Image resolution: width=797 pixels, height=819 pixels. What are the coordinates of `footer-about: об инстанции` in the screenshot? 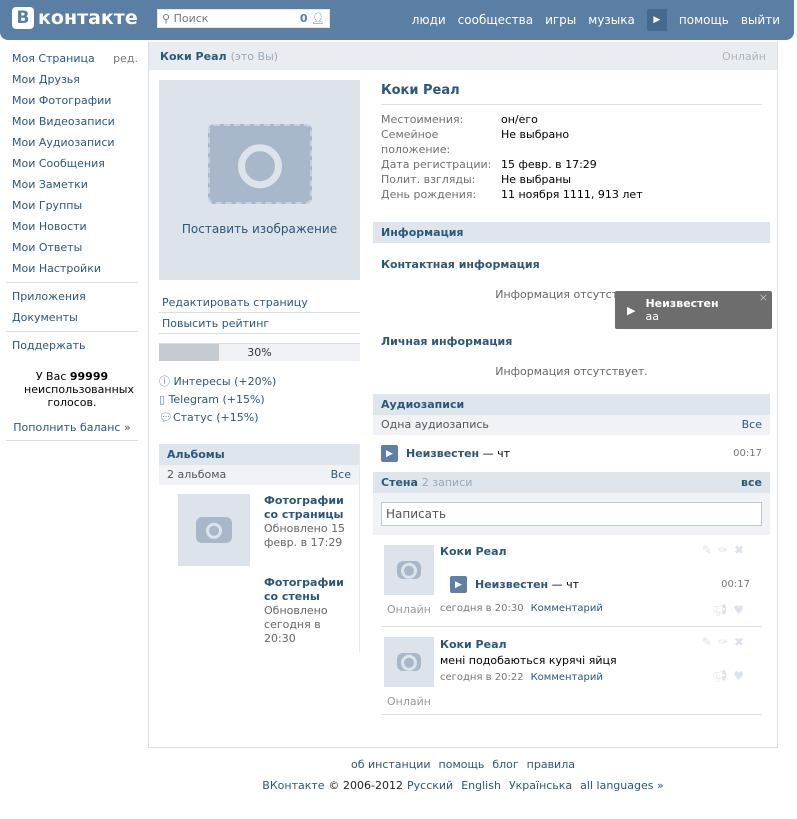 It's located at (391, 764).